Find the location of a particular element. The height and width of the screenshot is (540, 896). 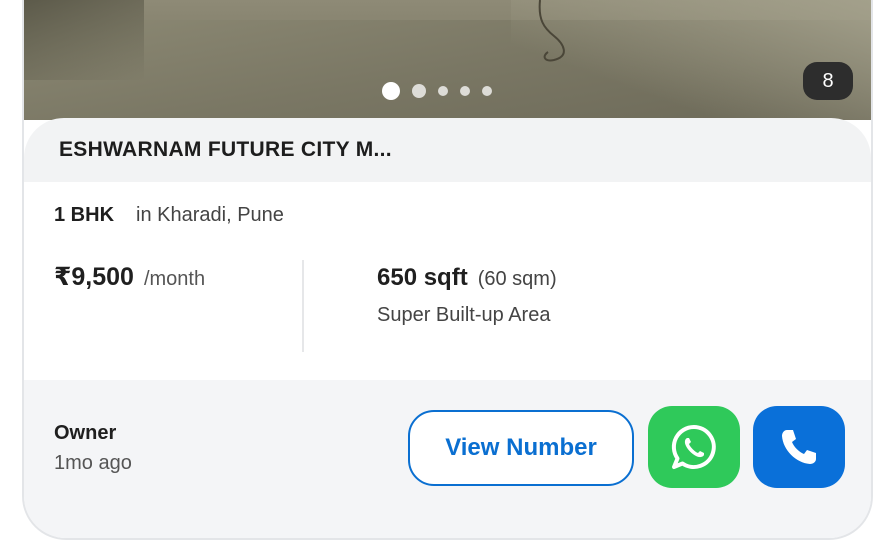

phone-icon is located at coordinates (799, 447).